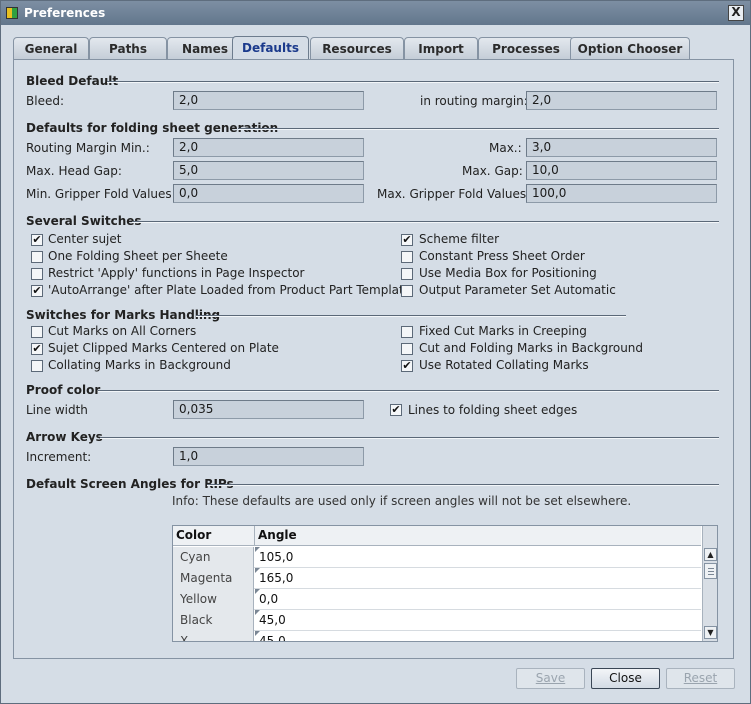 The width and height of the screenshot is (751, 704). Describe the element at coordinates (621, 100) in the screenshot. I see `routing-margin-field: 2,0` at that location.